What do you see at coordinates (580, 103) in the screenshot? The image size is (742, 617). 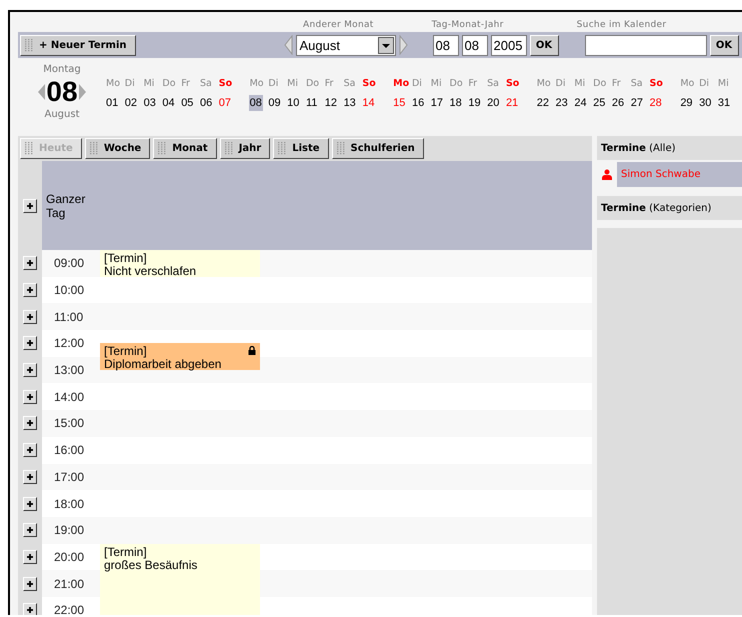 I see `calendar-day: 24` at bounding box center [580, 103].